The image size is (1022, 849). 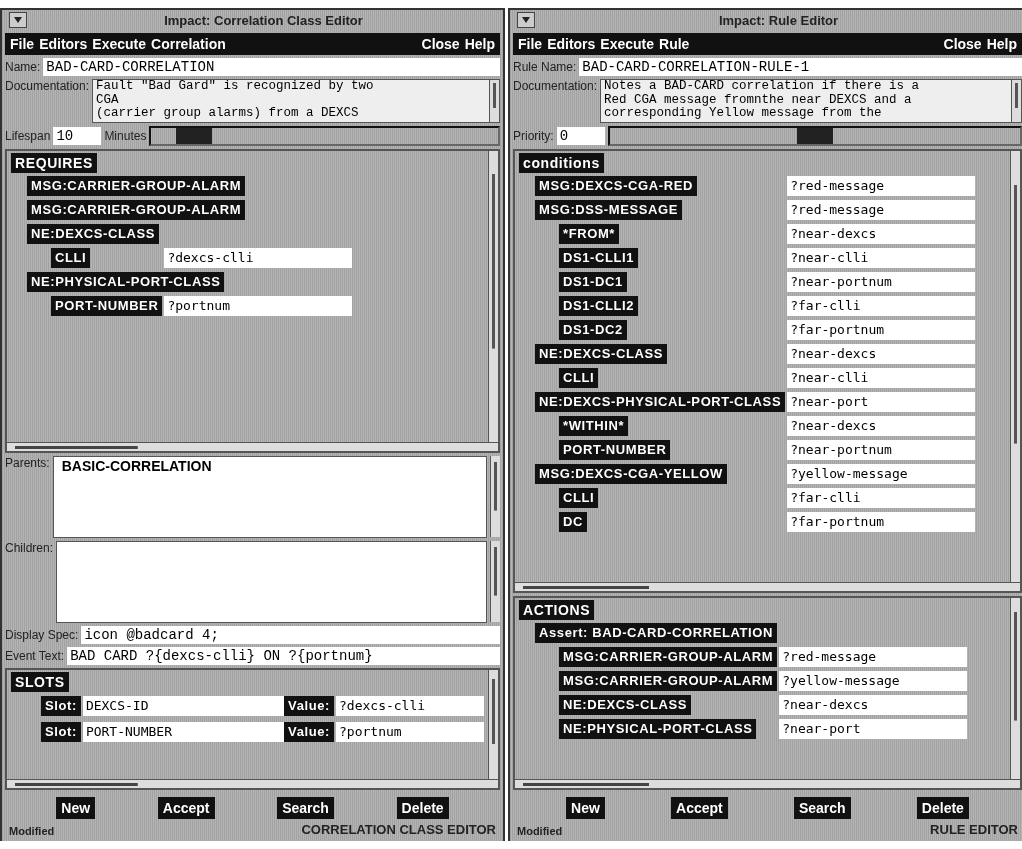 I want to click on number-field: 0, so click(x=580, y=136).